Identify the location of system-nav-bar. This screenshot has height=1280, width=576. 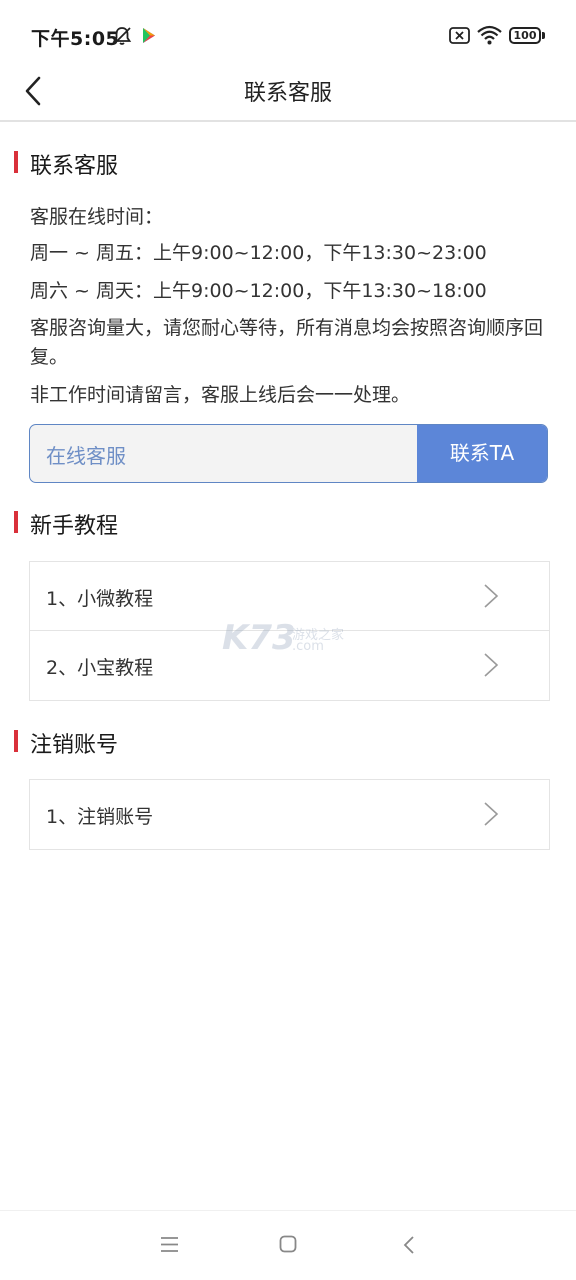
(288, 1245).